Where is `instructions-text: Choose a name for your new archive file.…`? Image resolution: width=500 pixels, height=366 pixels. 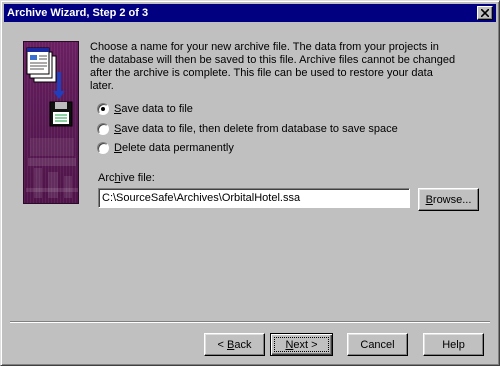
instructions-text: Choose a name for your new archive file.… is located at coordinates (273, 66).